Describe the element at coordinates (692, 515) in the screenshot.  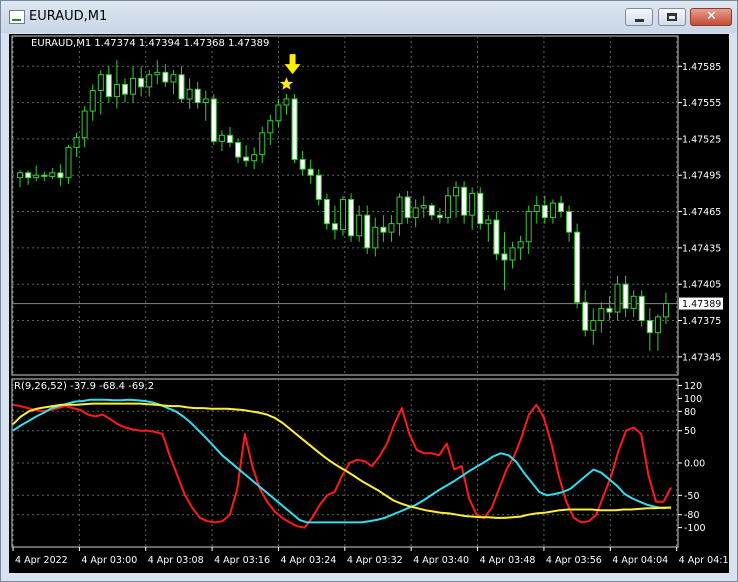
I see `osc-tick-label: -80` at that location.